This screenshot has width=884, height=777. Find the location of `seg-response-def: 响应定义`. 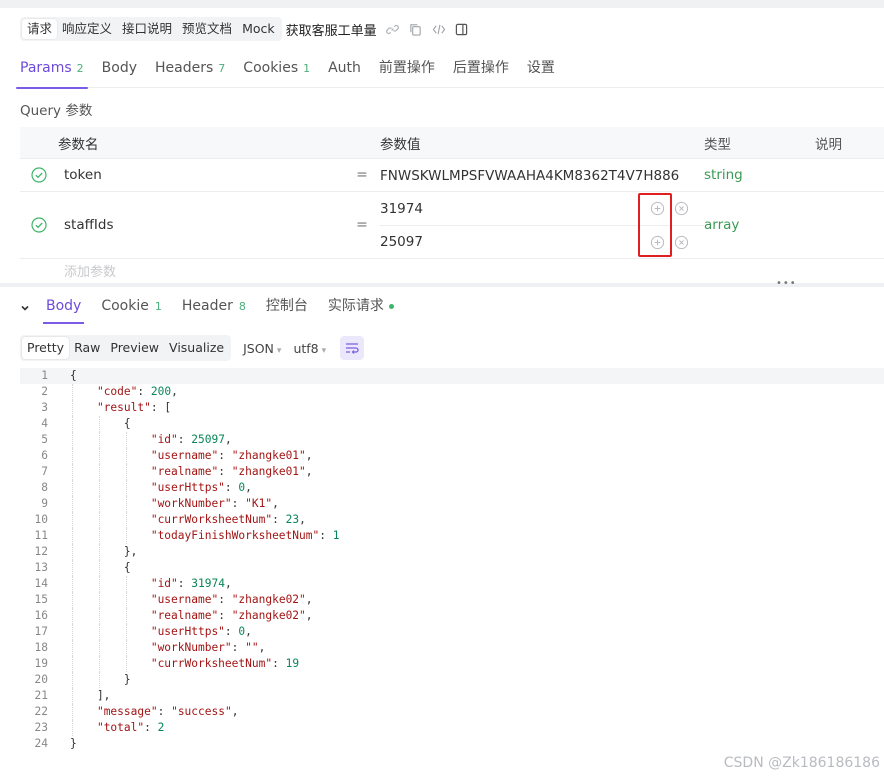

seg-response-def: 响应定义 is located at coordinates (87, 29).